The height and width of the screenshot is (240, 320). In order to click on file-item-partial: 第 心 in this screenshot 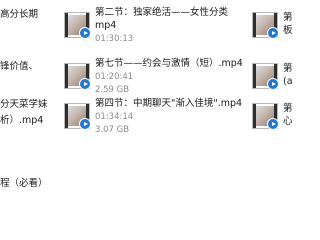, I will do `click(276, 117)`.